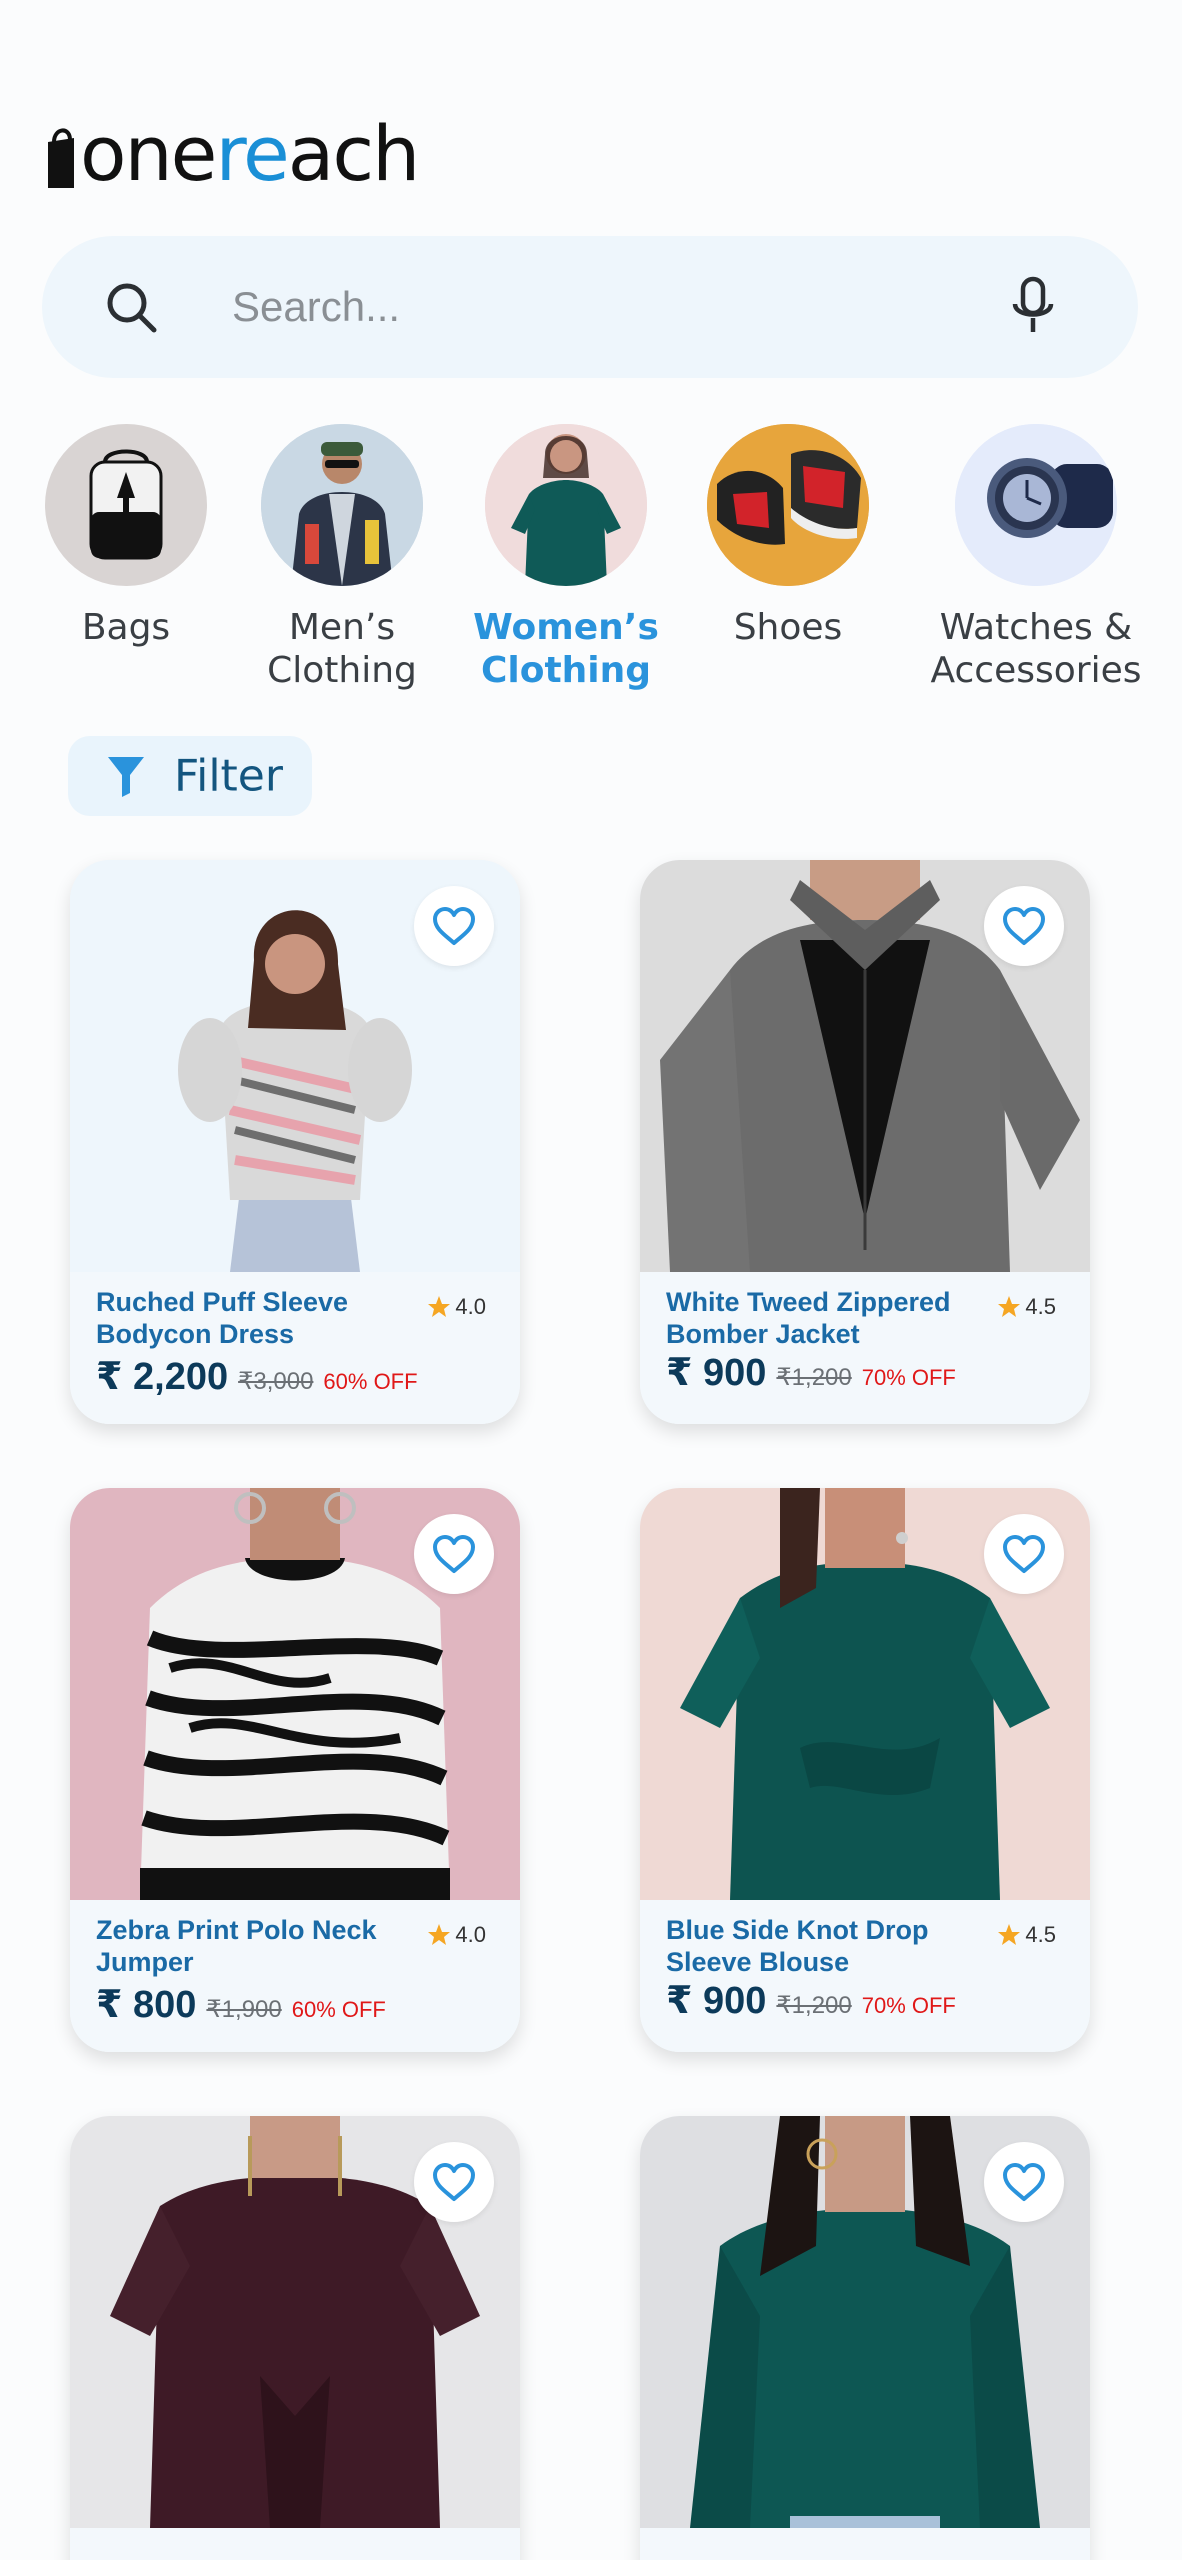 The height and width of the screenshot is (2560, 1182). I want to click on logo-text-re: re, so click(252, 153).